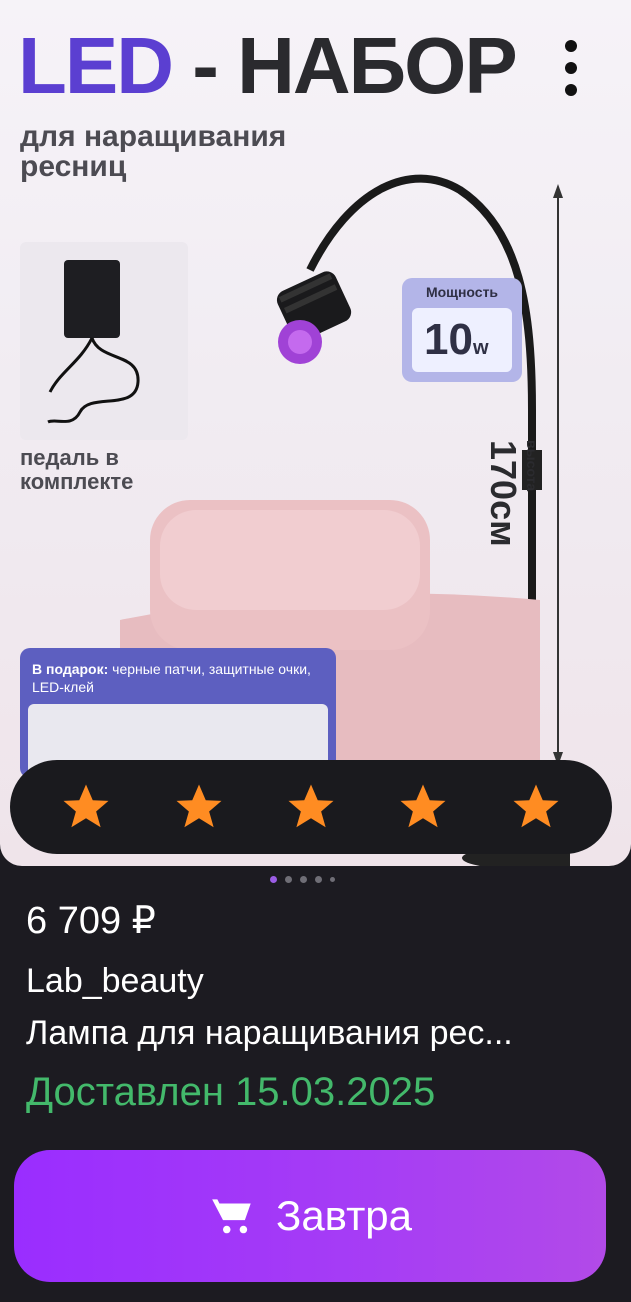 This screenshot has height=1302, width=631. Describe the element at coordinates (231, 1216) in the screenshot. I see `cart-icon` at that location.